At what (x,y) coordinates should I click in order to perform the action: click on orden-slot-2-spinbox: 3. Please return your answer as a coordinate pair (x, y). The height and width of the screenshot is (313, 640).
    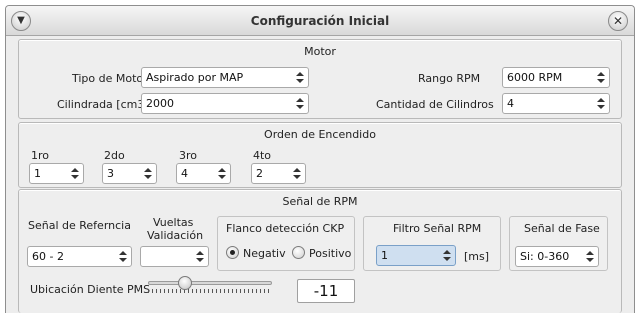
    Looking at the image, I should click on (129, 173).